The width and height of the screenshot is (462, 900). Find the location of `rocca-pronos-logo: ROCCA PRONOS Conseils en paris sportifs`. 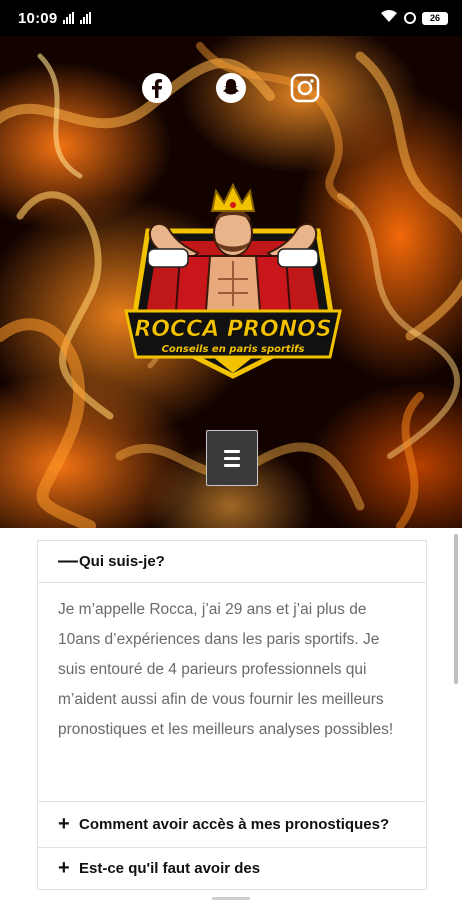

rocca-pronos-logo: ROCCA PRONOS Conseils en paris sportifs is located at coordinates (233, 280).